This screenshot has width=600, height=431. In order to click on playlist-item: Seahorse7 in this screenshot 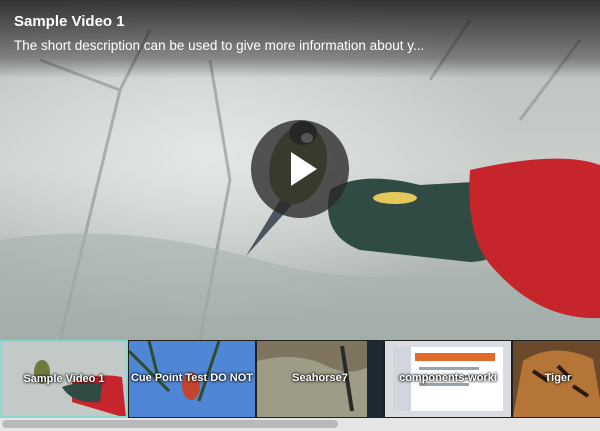, I will do `click(320, 379)`.